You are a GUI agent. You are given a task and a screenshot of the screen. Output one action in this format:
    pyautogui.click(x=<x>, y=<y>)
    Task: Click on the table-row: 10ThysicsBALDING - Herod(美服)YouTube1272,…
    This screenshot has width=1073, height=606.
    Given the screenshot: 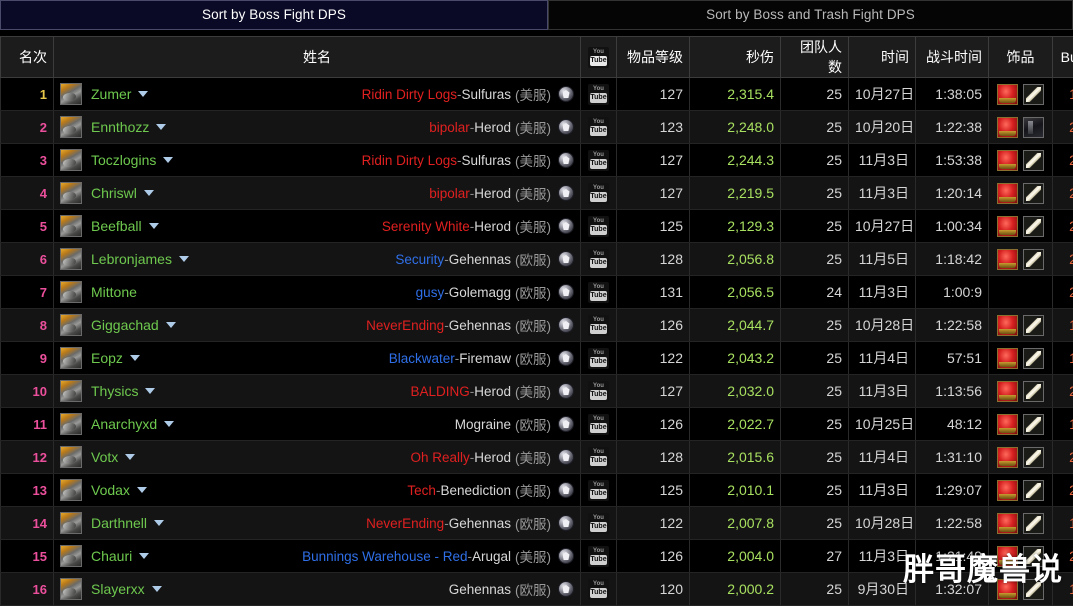 What is the action you would take?
    pyautogui.click(x=537, y=391)
    